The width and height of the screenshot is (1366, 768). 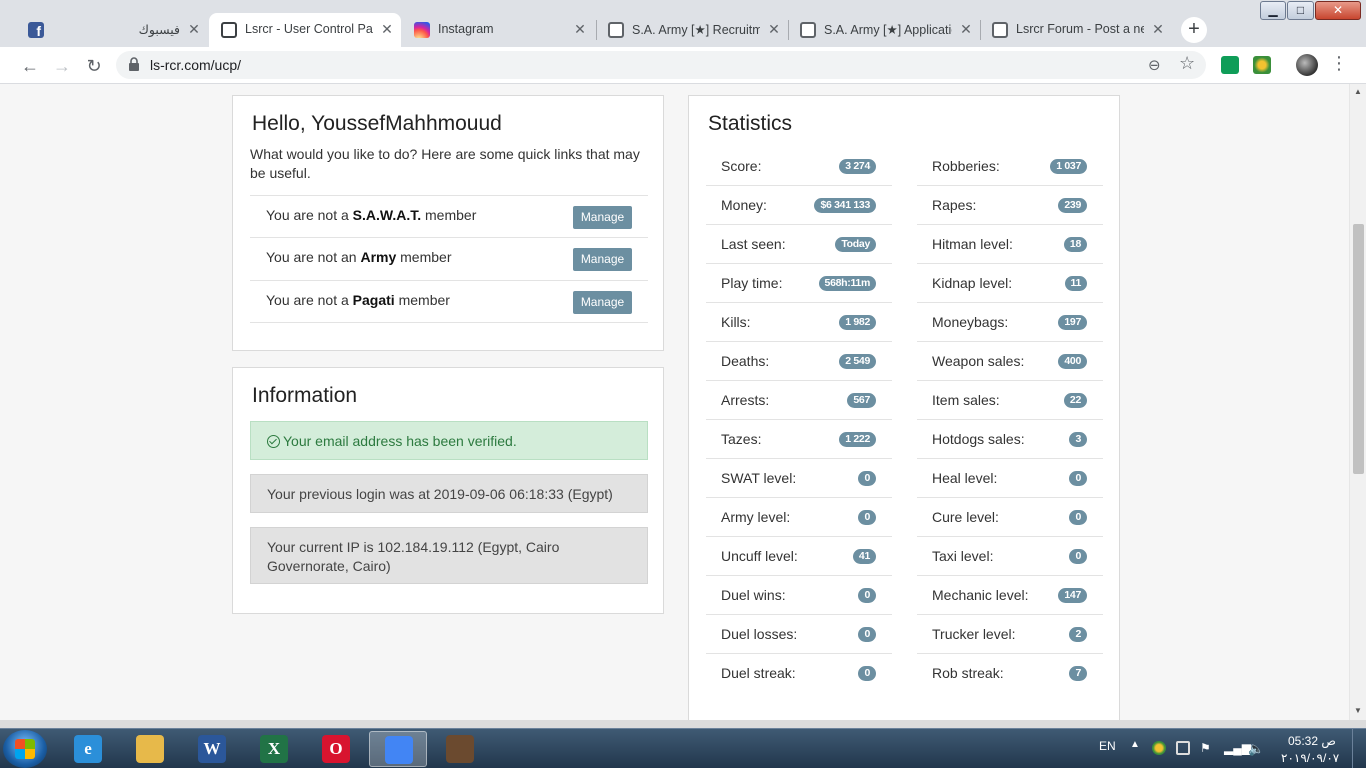 I want to click on flag-icon: ⚑, so click(x=1207, y=748).